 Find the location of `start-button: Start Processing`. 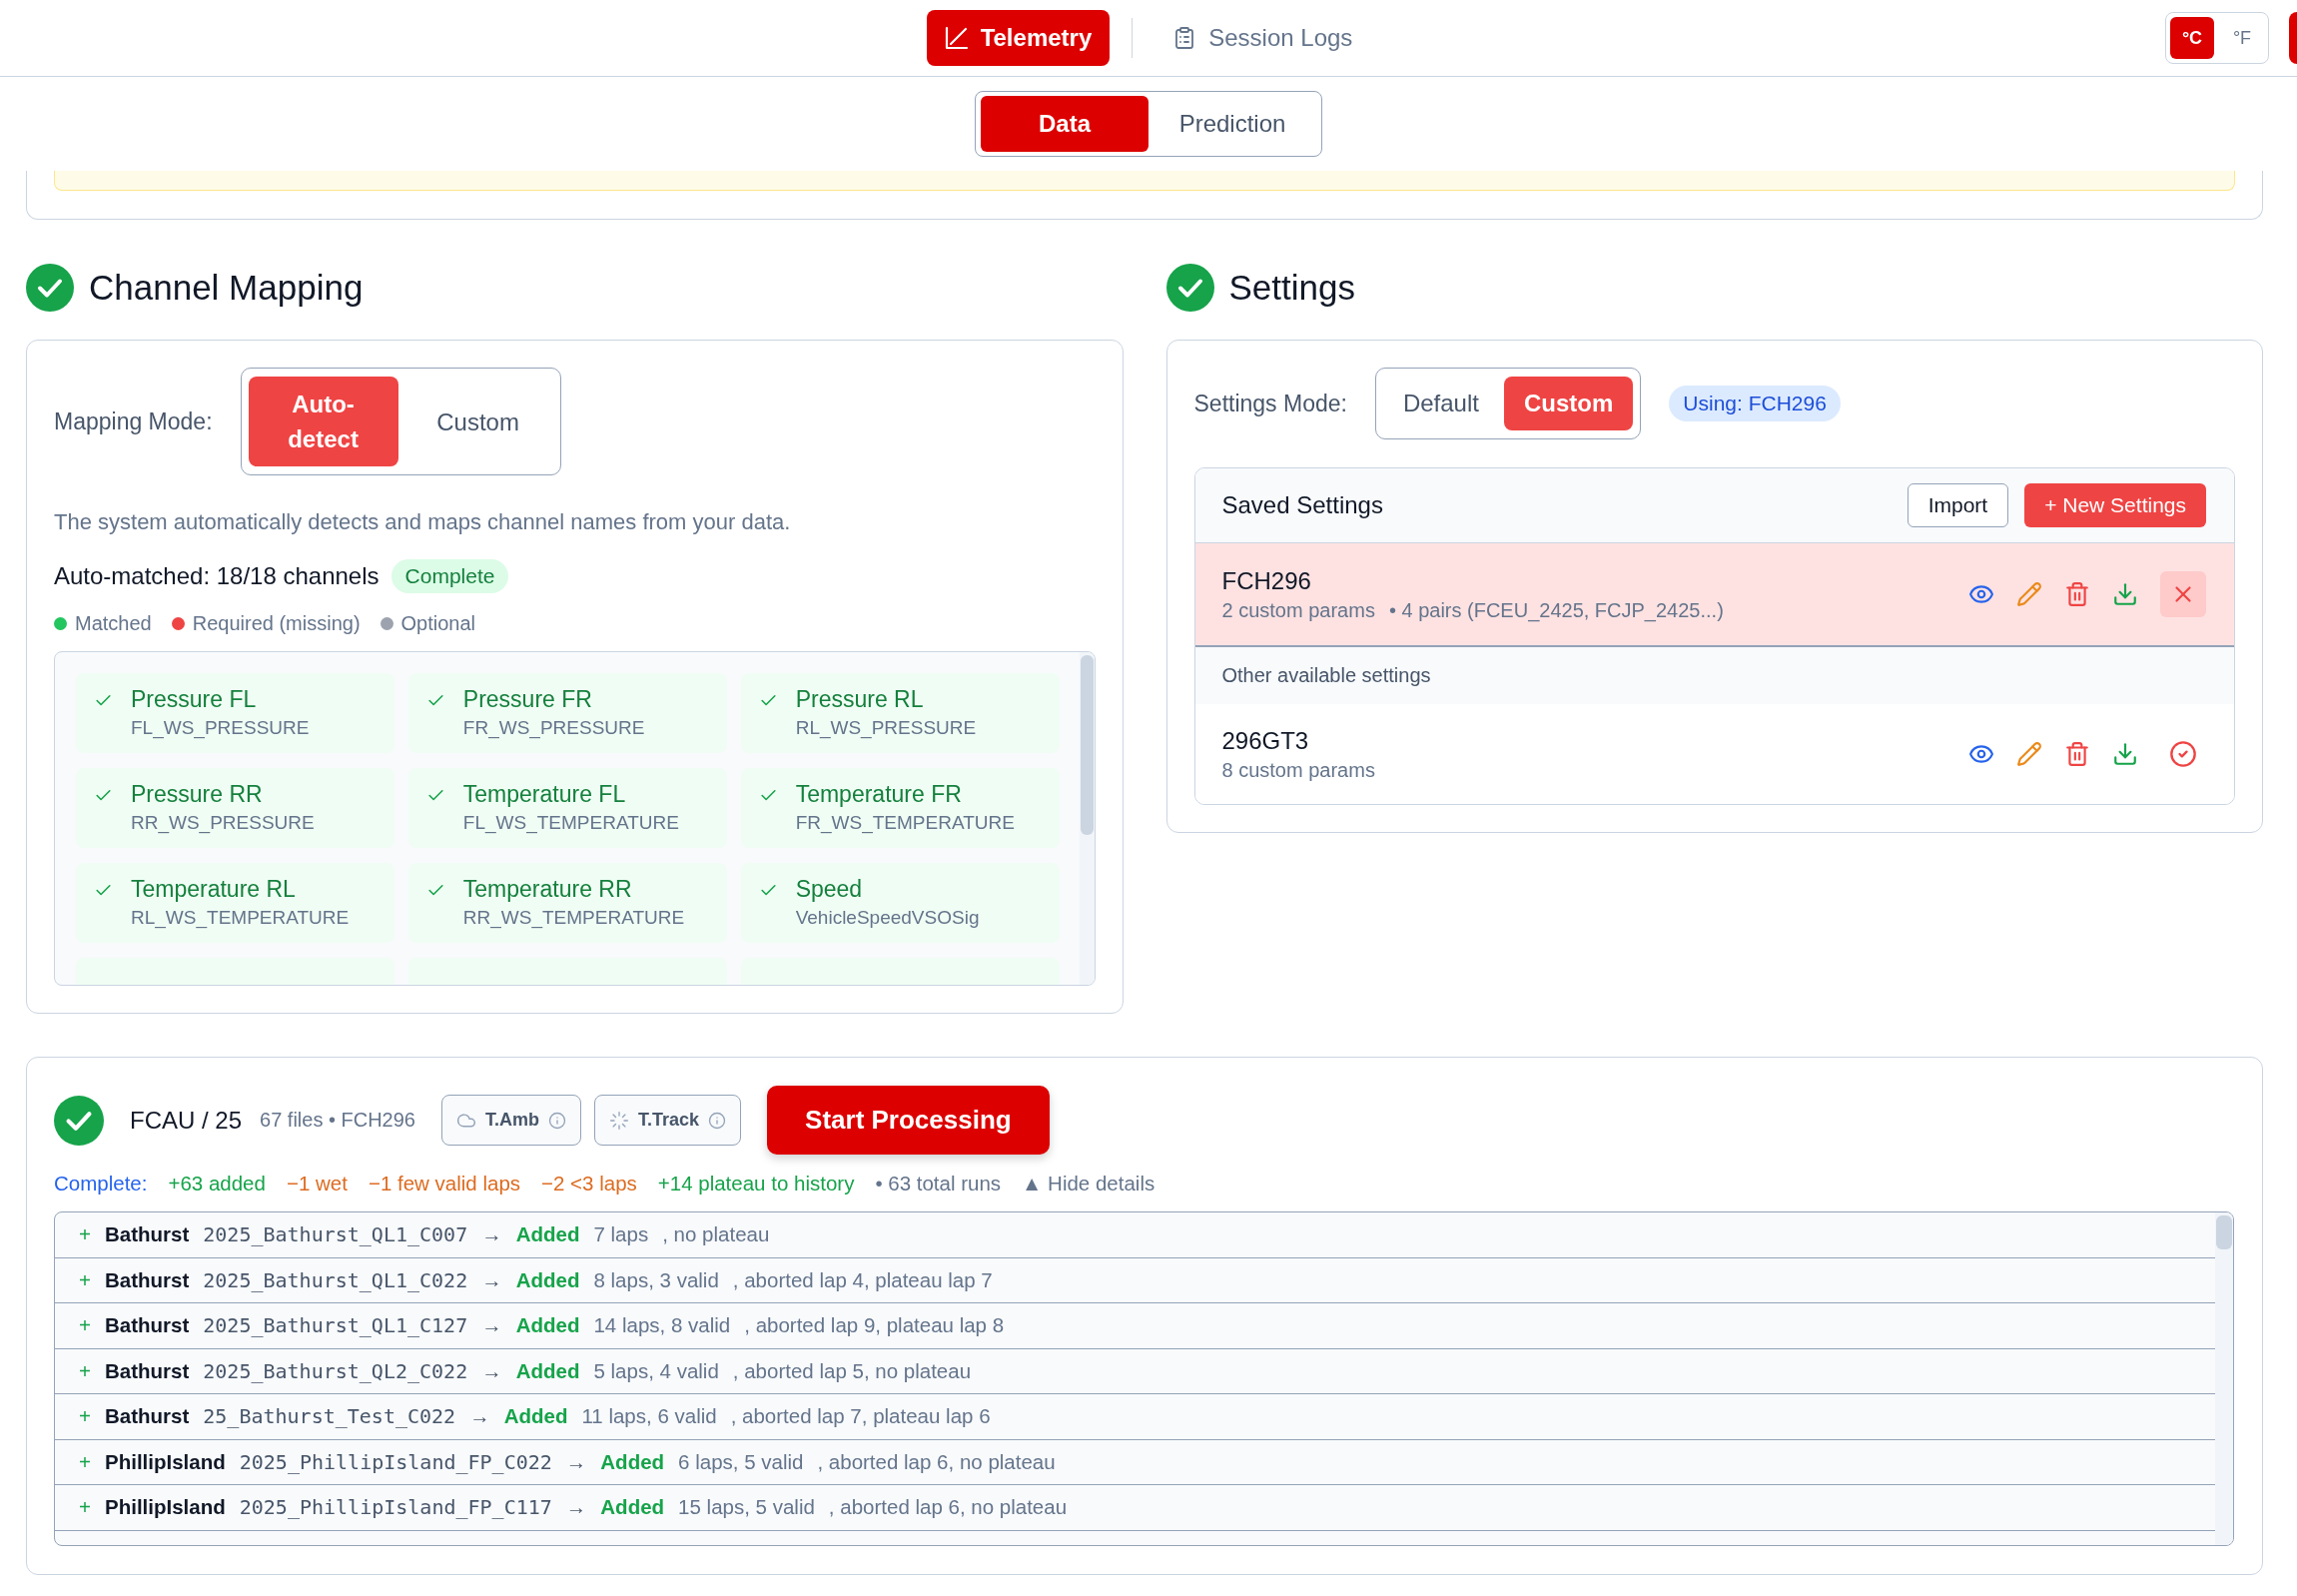

start-button: Start Processing is located at coordinates (908, 1120).